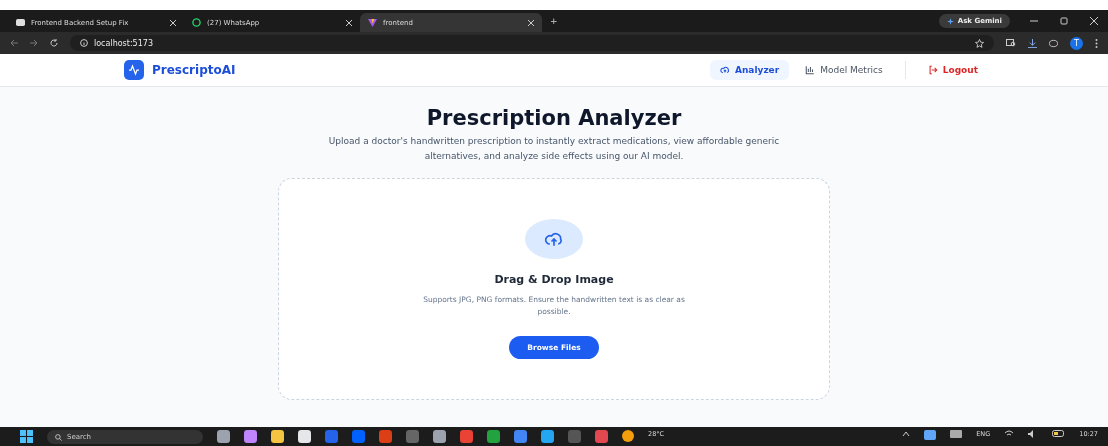 The height and width of the screenshot is (446, 1108). I want to click on nav-tab: Model Metrics, so click(844, 70).